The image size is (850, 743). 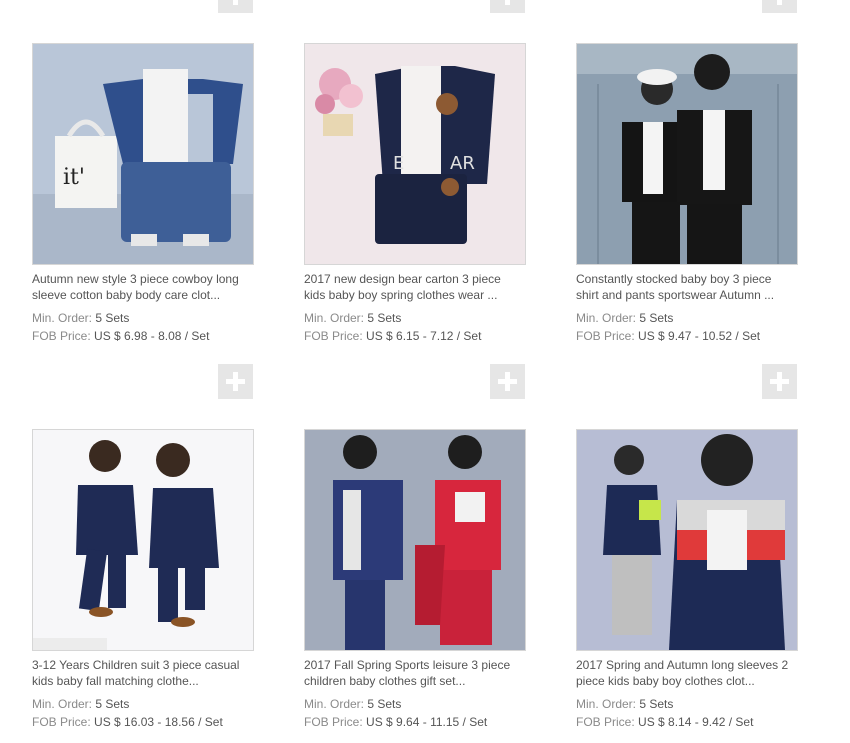 What do you see at coordinates (427, 722) in the screenshot?
I see `fob-price-value: US $ 9.64 - 11.15 / Set` at bounding box center [427, 722].